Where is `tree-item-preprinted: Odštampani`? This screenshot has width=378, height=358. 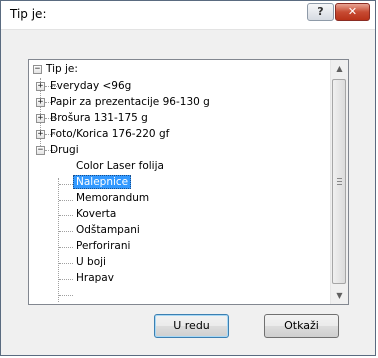
tree-item-preprinted: Odštampani is located at coordinates (108, 230).